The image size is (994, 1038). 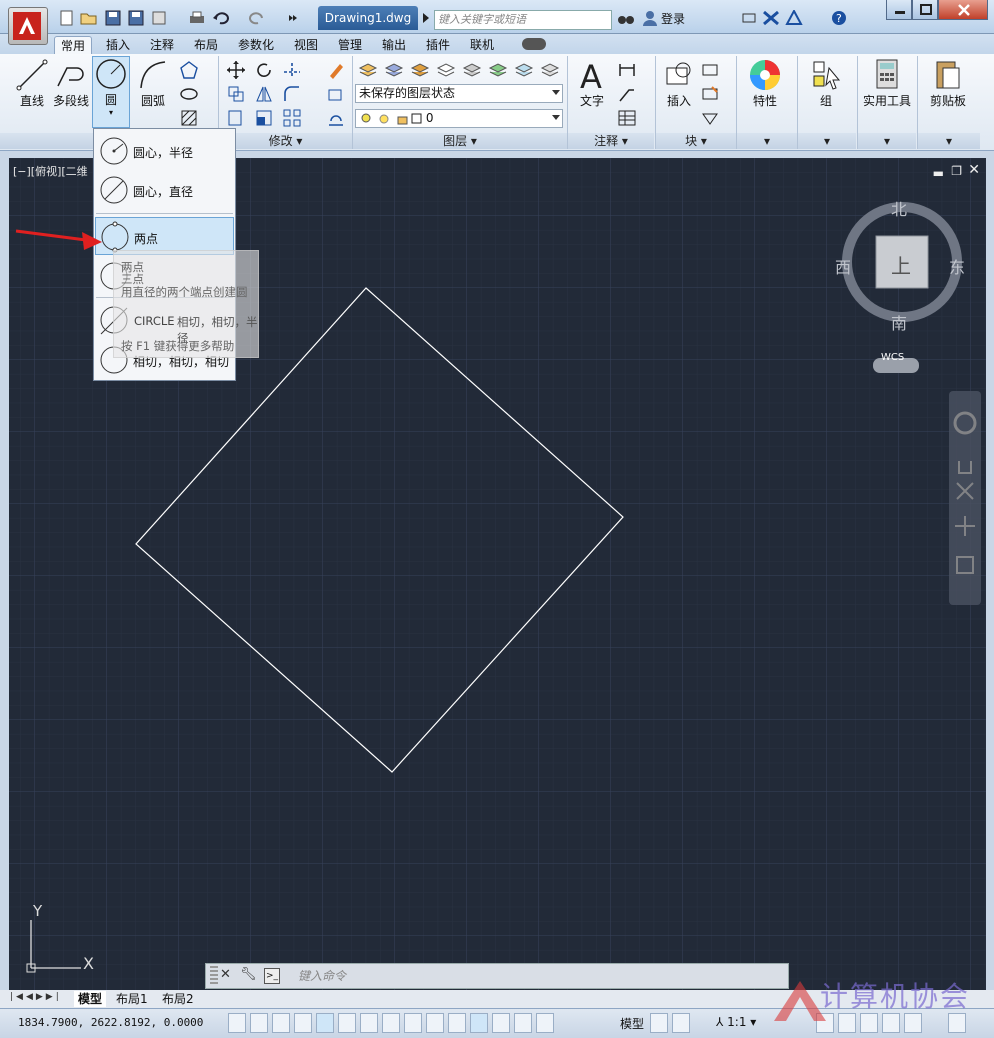 I want to click on fillet-icon, so click(x=292, y=94).